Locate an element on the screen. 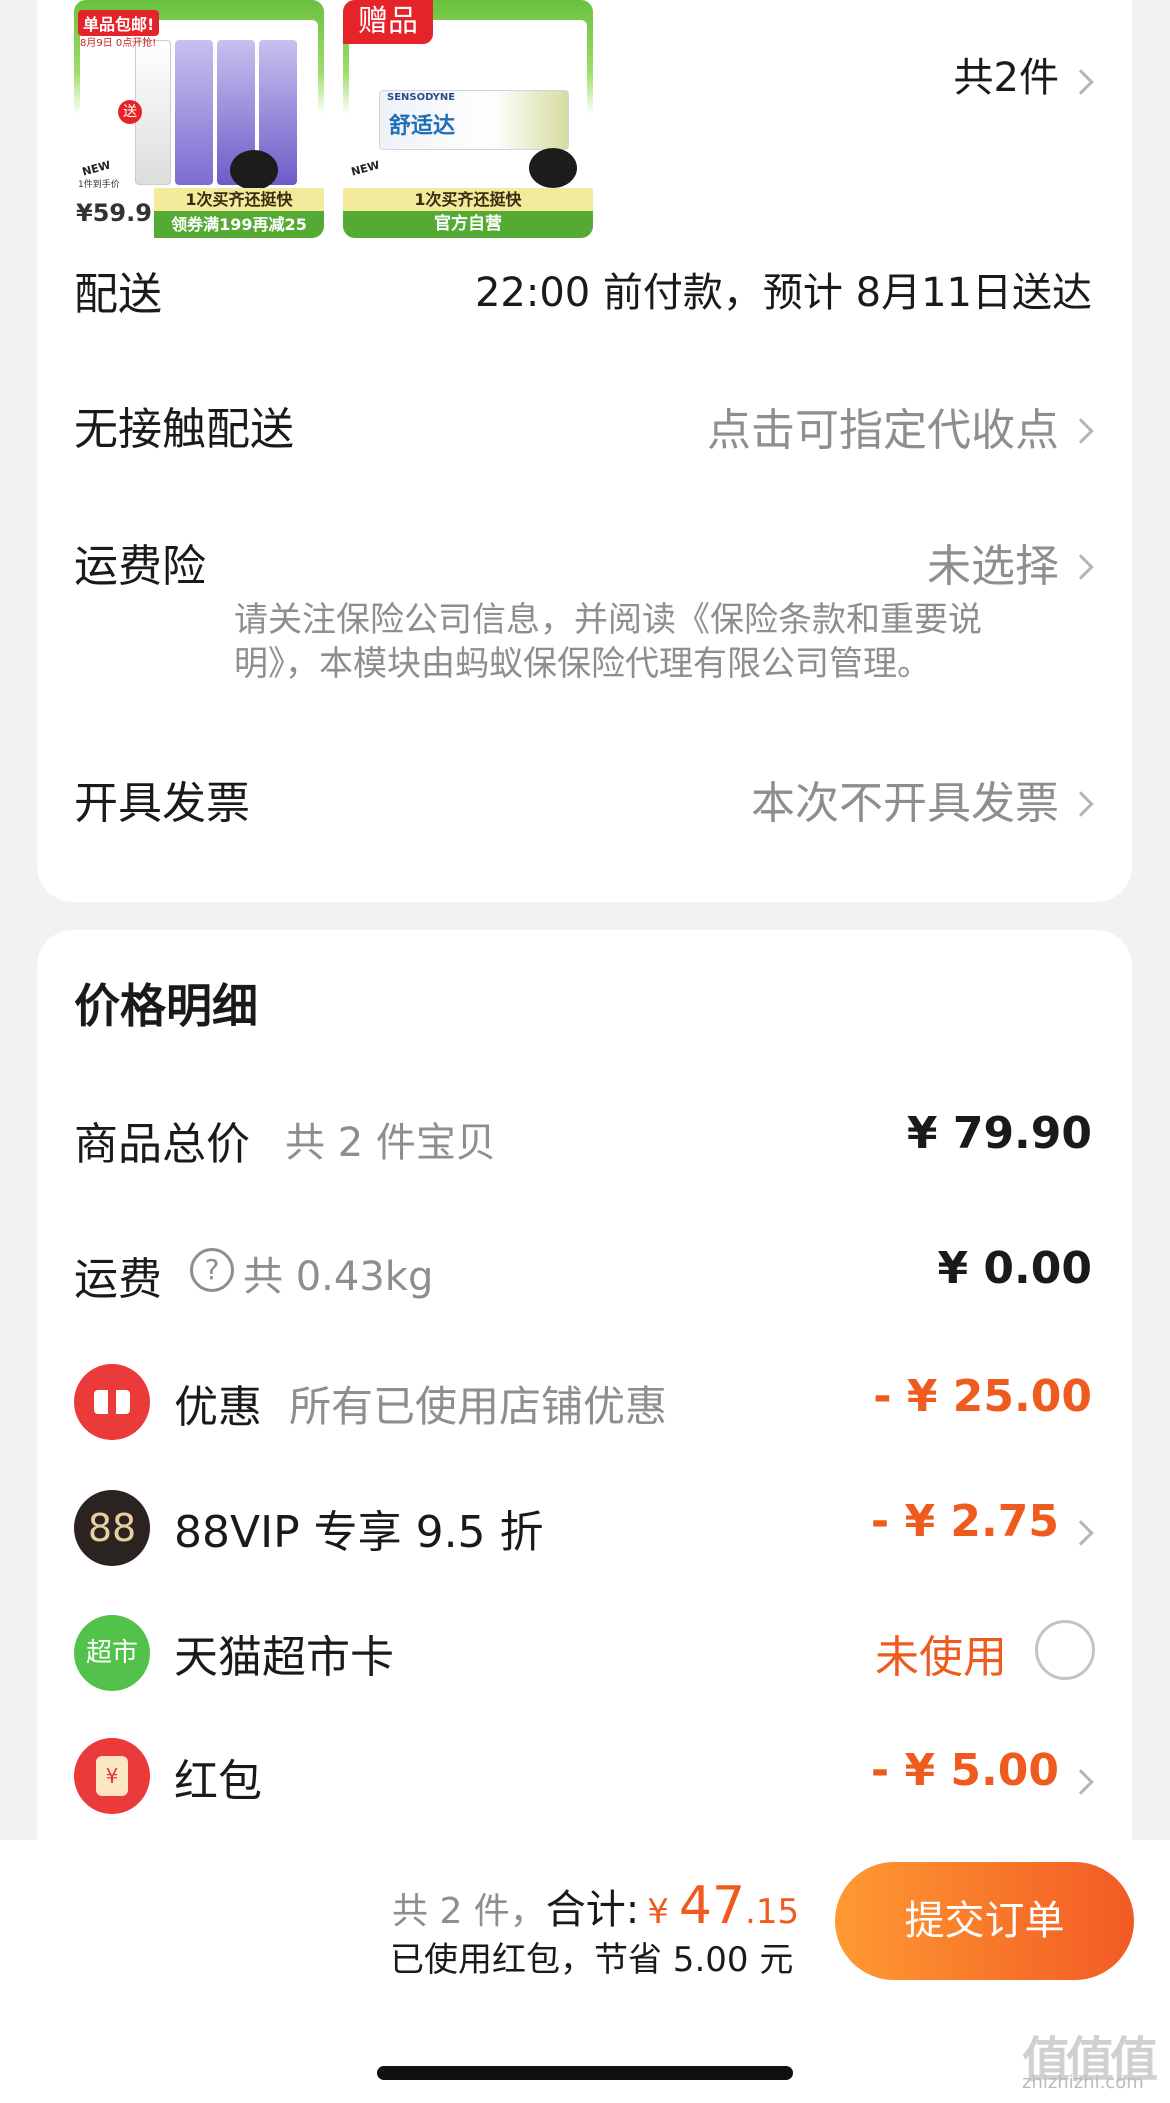 The width and height of the screenshot is (1170, 2103). total-count: 共 2 件， is located at coordinates (469, 1911).